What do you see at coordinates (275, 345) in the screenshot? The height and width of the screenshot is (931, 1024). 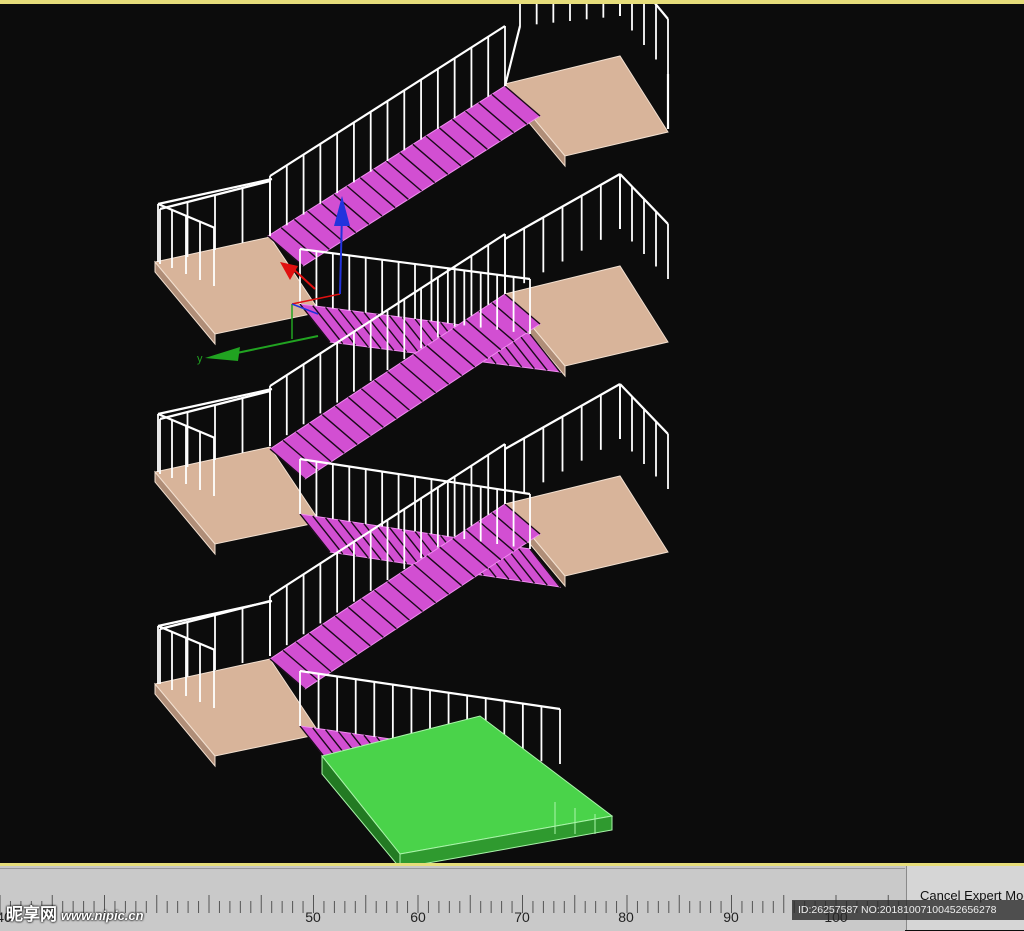 I see `y-axis-line` at bounding box center [275, 345].